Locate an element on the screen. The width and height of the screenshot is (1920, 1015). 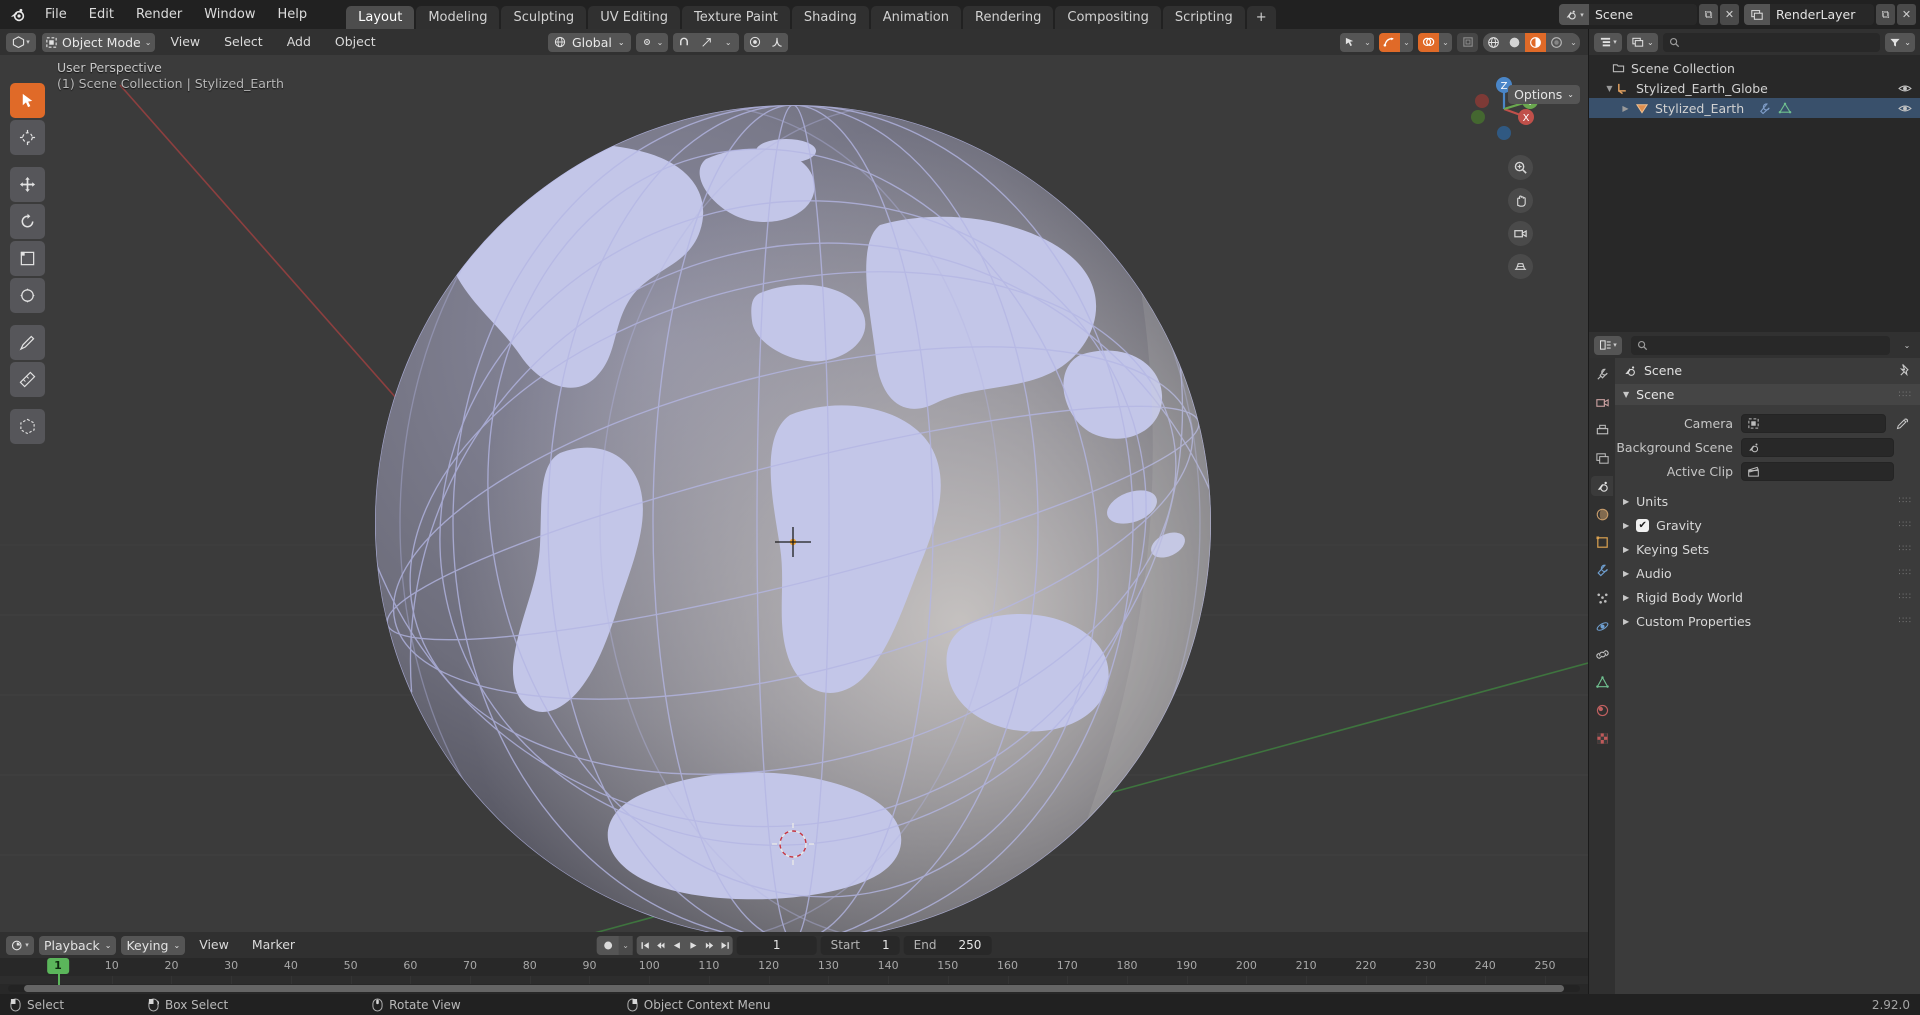
current-frame-field: 1 is located at coordinates (776, 945).